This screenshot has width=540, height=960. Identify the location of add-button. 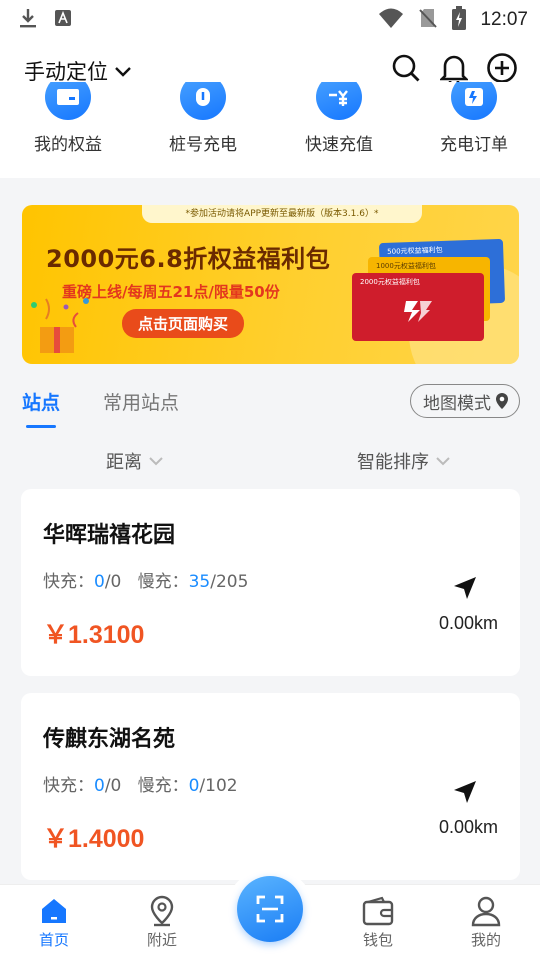
(502, 68).